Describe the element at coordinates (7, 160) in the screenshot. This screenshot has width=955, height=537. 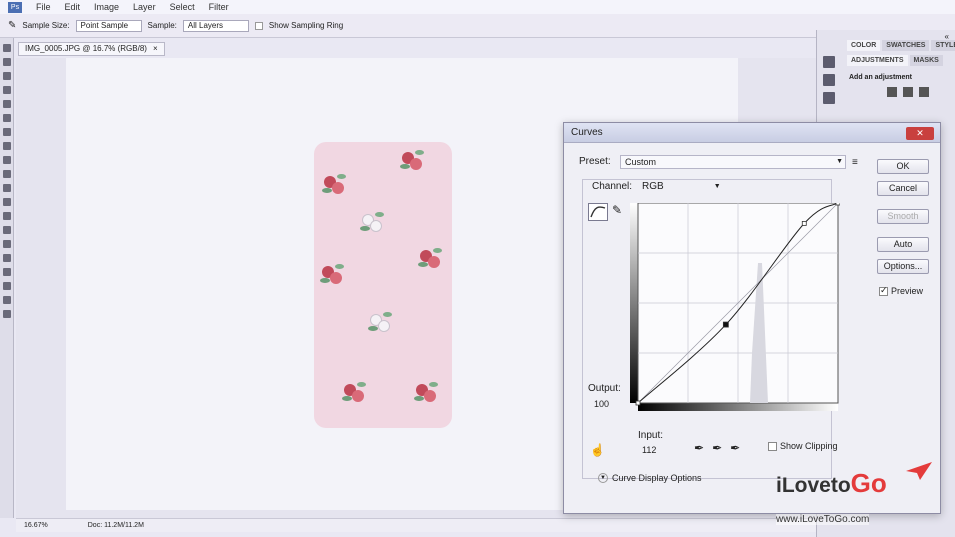
I see `stamp-tool-icon` at that location.